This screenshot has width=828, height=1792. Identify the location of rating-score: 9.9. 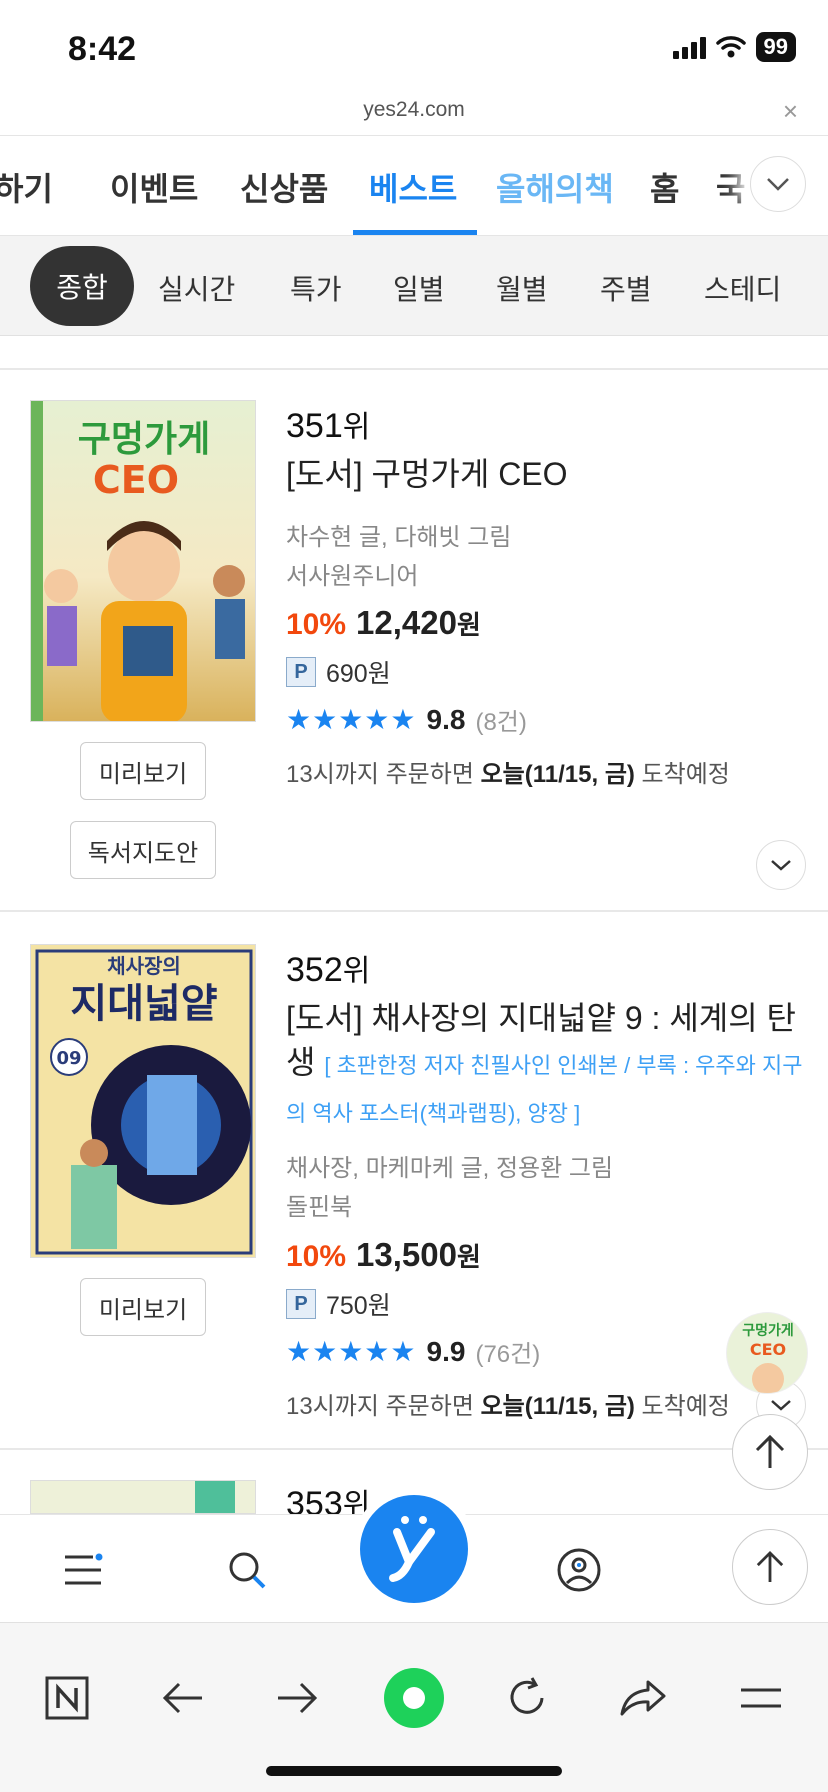
(446, 1351).